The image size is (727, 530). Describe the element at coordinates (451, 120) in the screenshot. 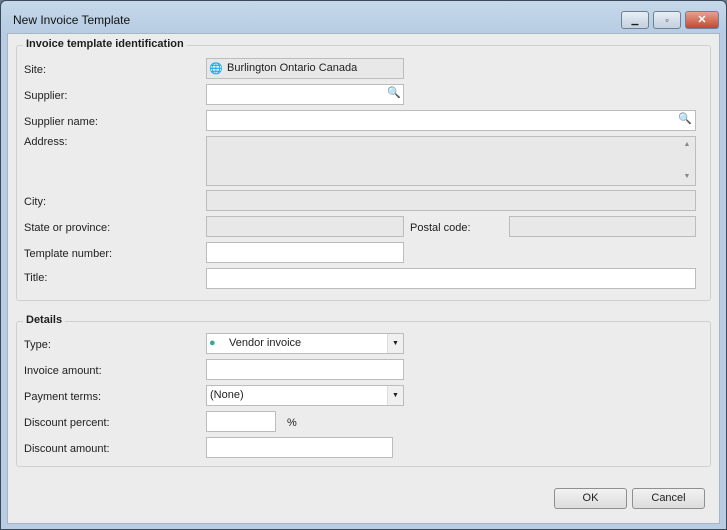

I see `supplier-name-input: 🔍` at that location.